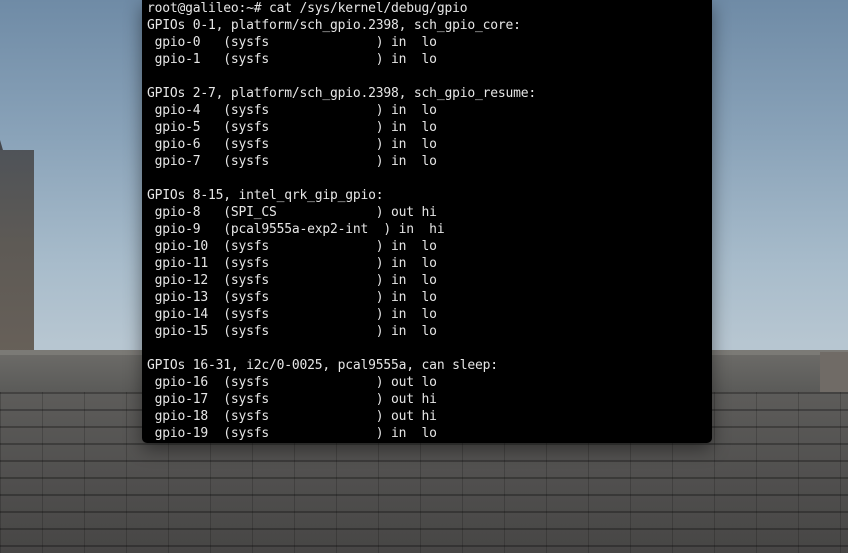 The width and height of the screenshot is (848, 553). I want to click on terminal-line: gpio-0 (sysfs ) in lo, so click(292, 42).